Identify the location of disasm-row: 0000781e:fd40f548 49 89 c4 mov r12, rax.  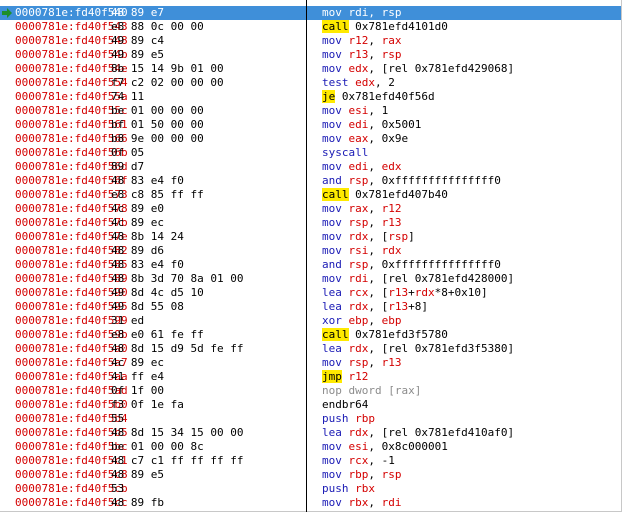
(310, 41).